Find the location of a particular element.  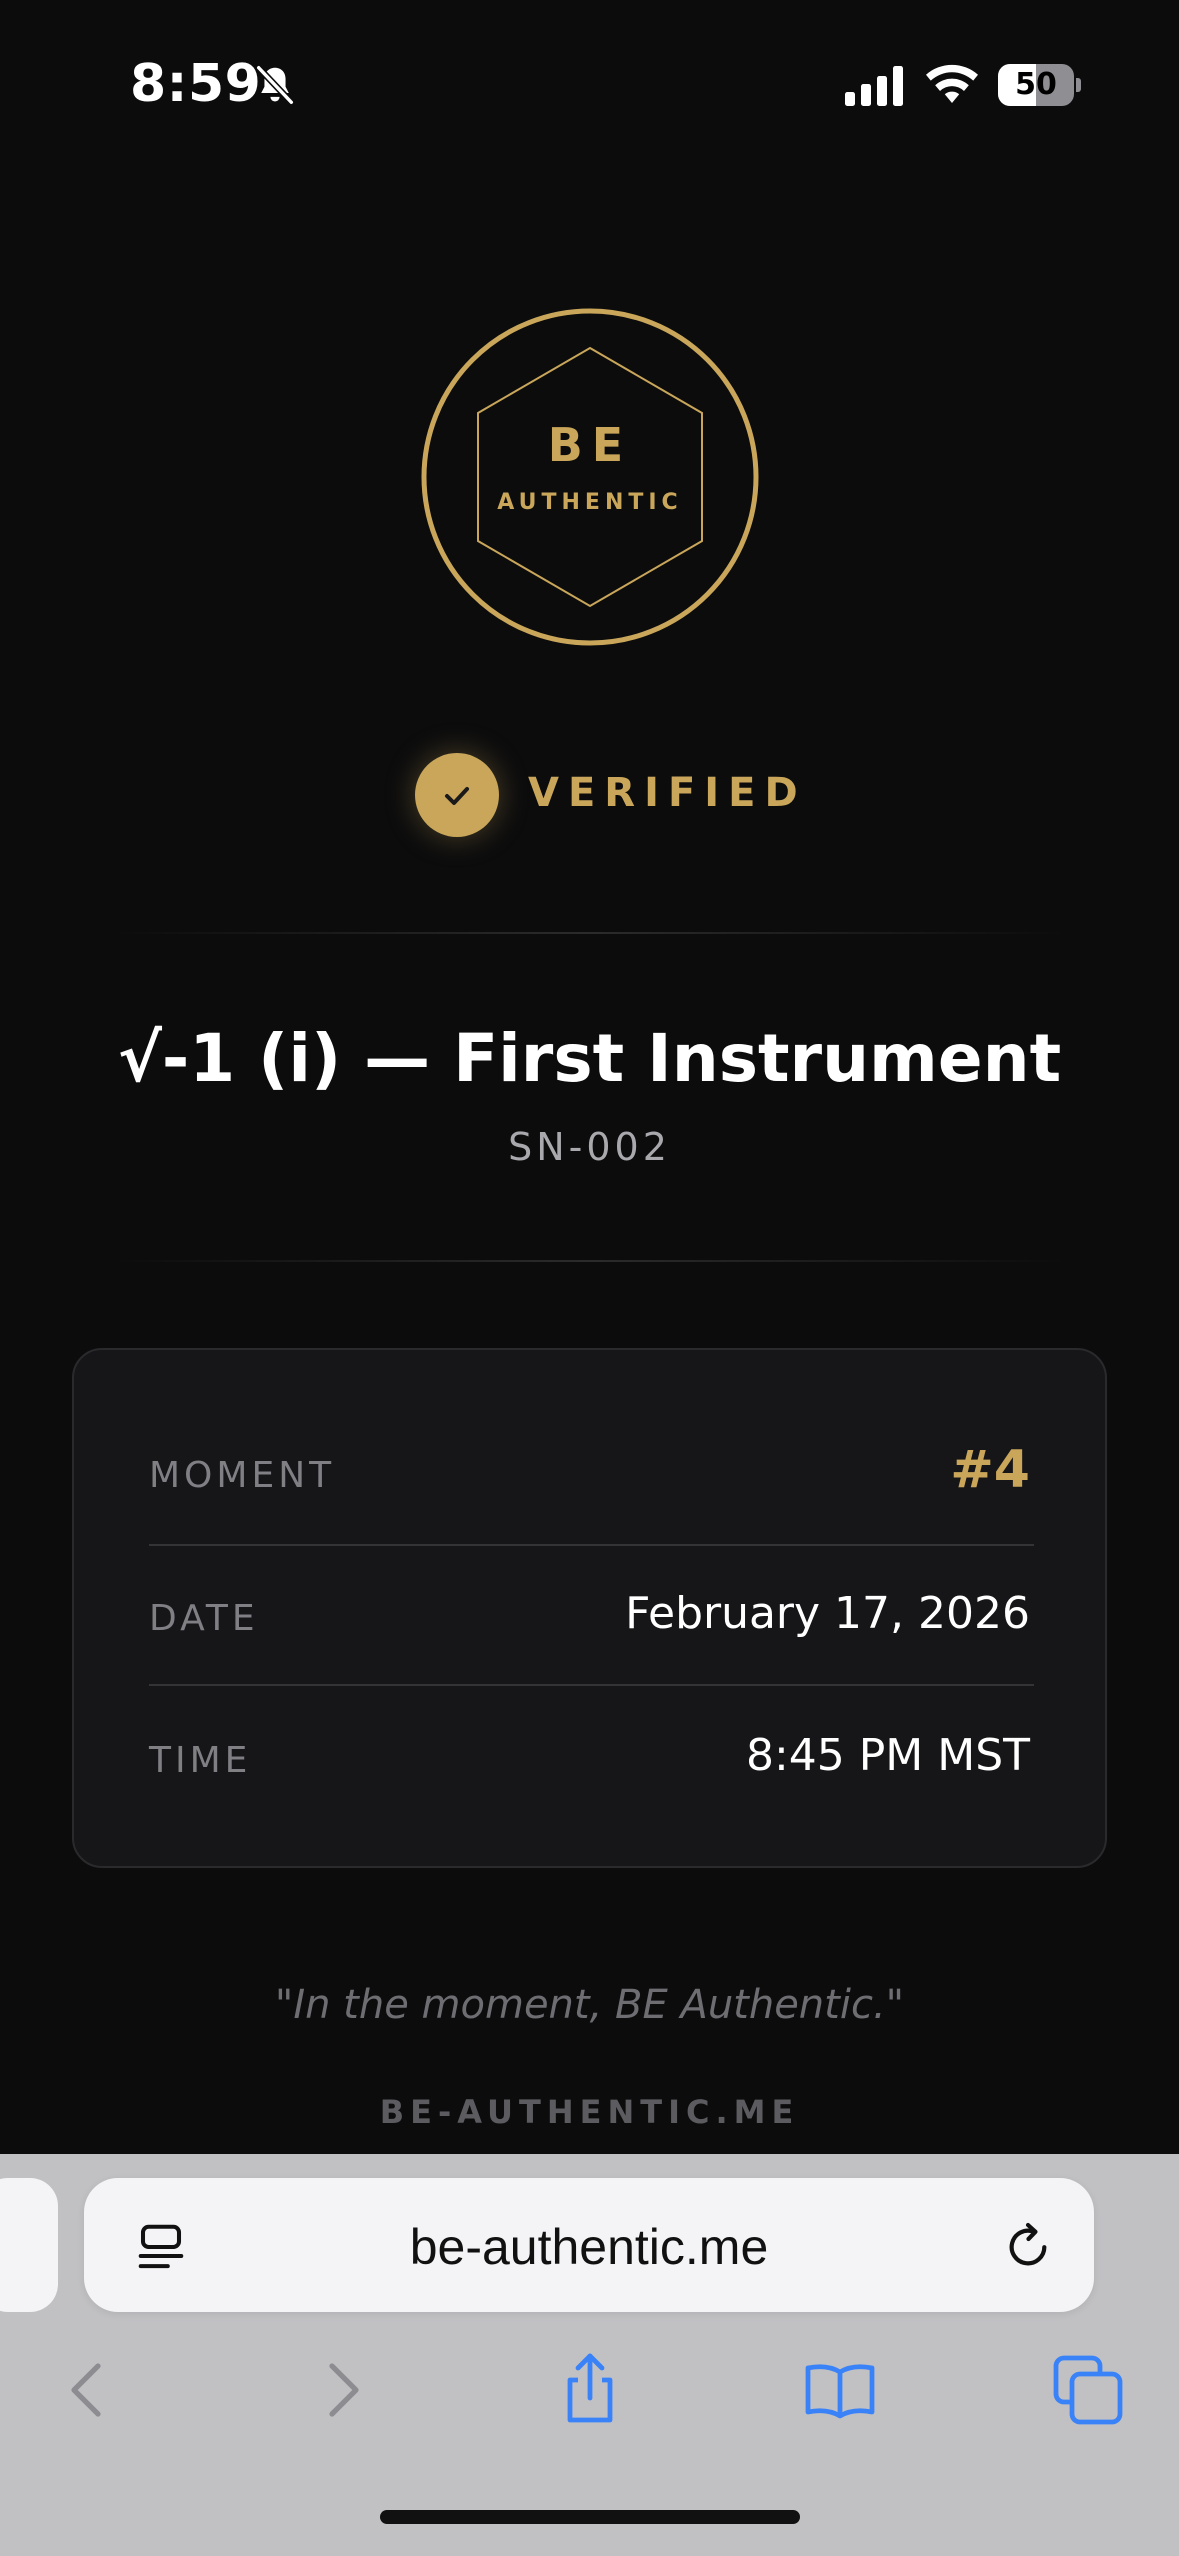

reload-icon is located at coordinates (1028, 2246).